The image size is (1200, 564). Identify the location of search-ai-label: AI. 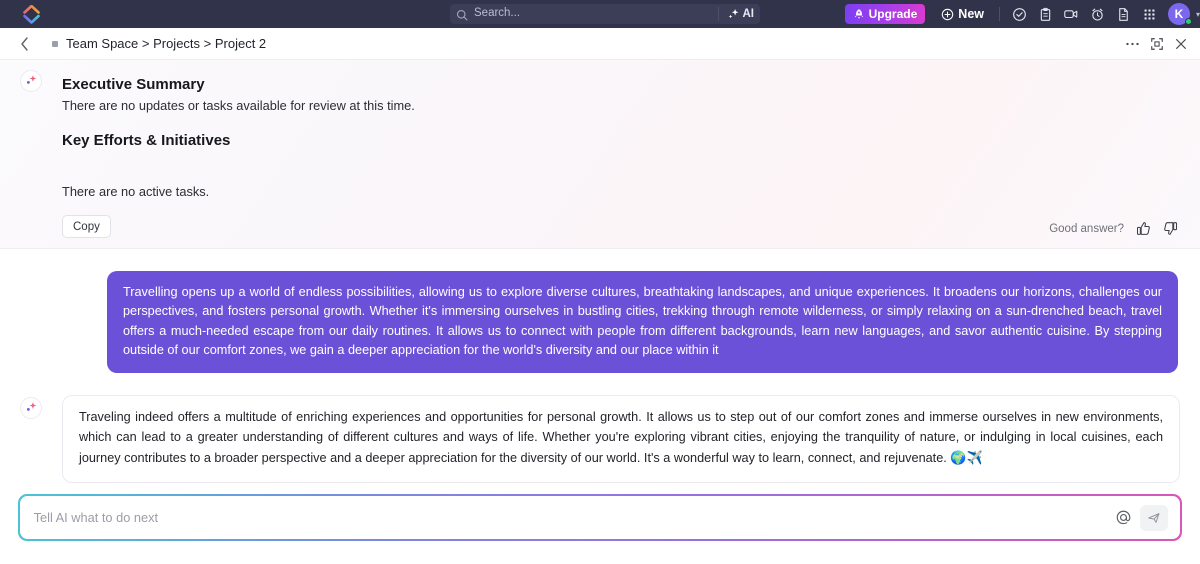
(748, 14).